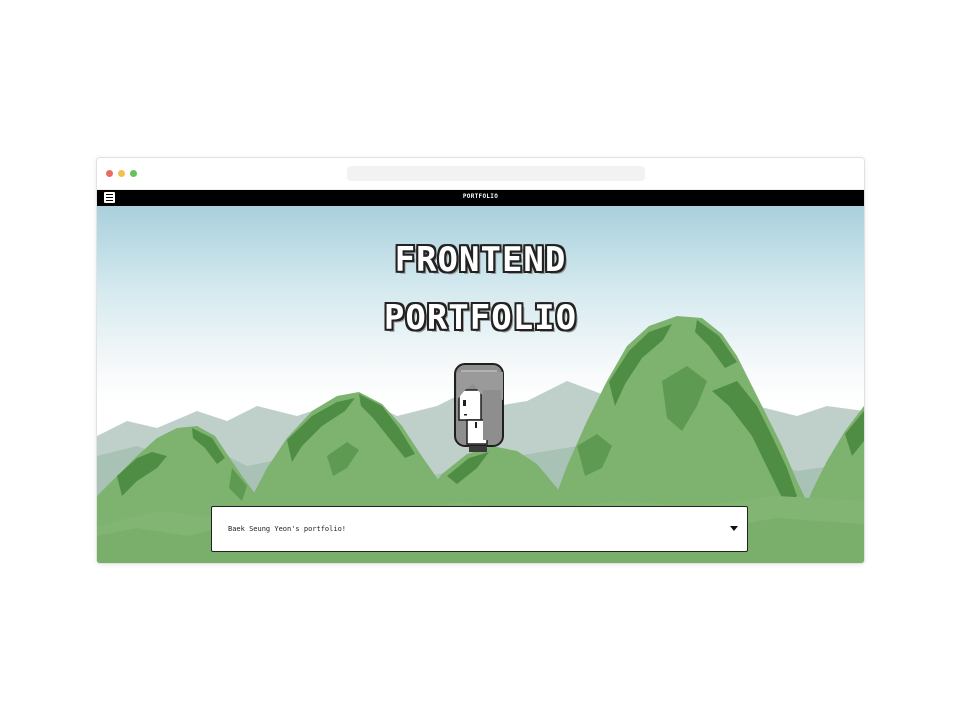  I want to click on dropdown-selected-value: Baek Seung Yeon's portfolio!, so click(287, 529).